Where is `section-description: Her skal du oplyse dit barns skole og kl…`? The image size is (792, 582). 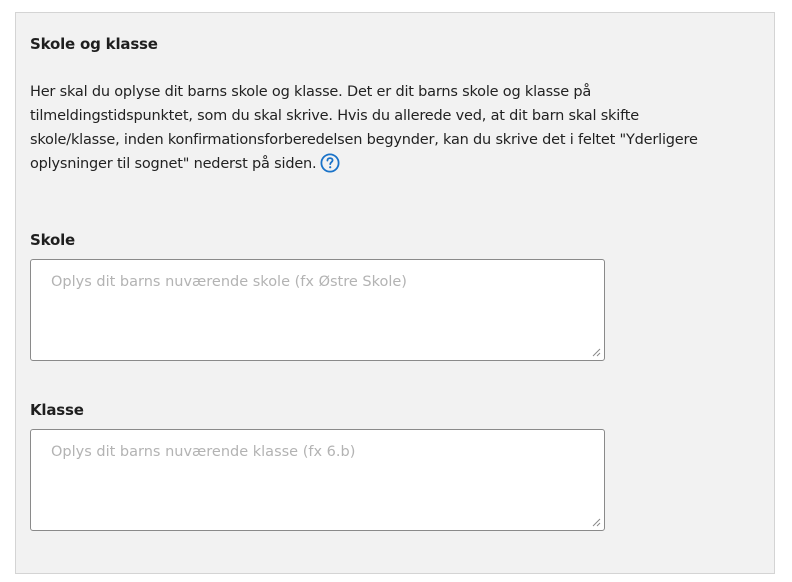 section-description: Her skal du oplyse dit barns skole og kl… is located at coordinates (380, 128).